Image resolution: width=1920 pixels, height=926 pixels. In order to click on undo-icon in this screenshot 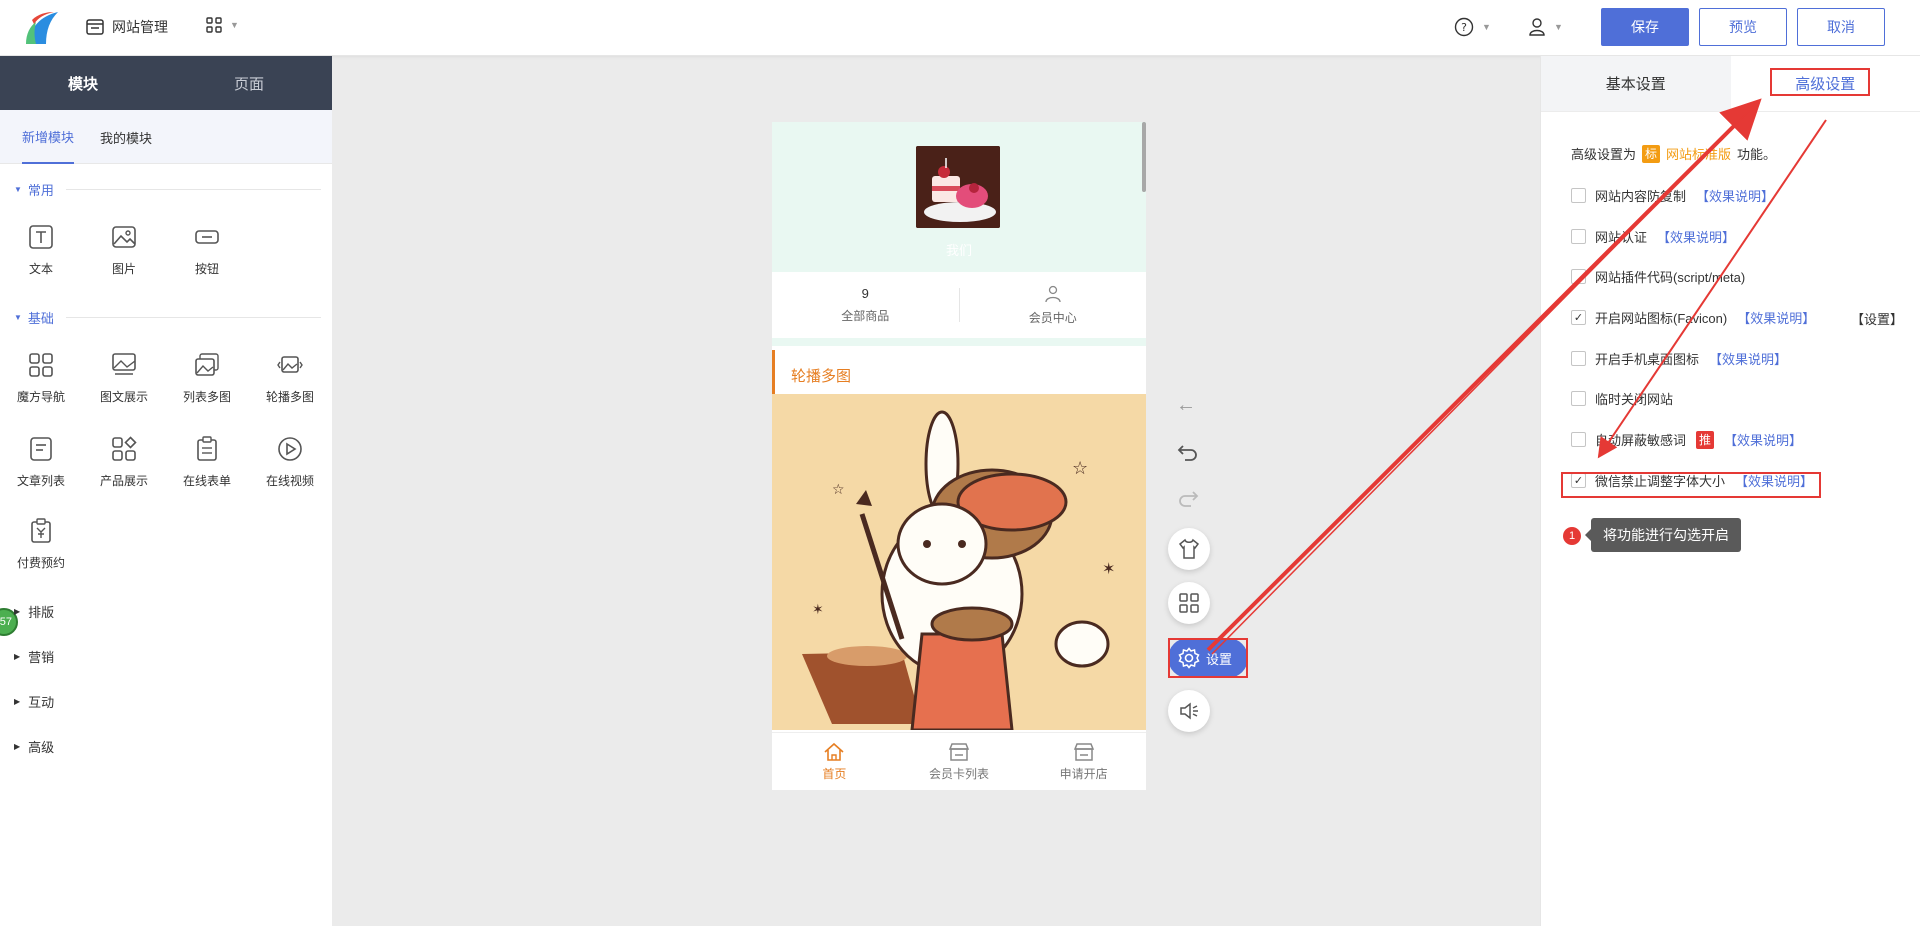, I will do `click(1188, 452)`.